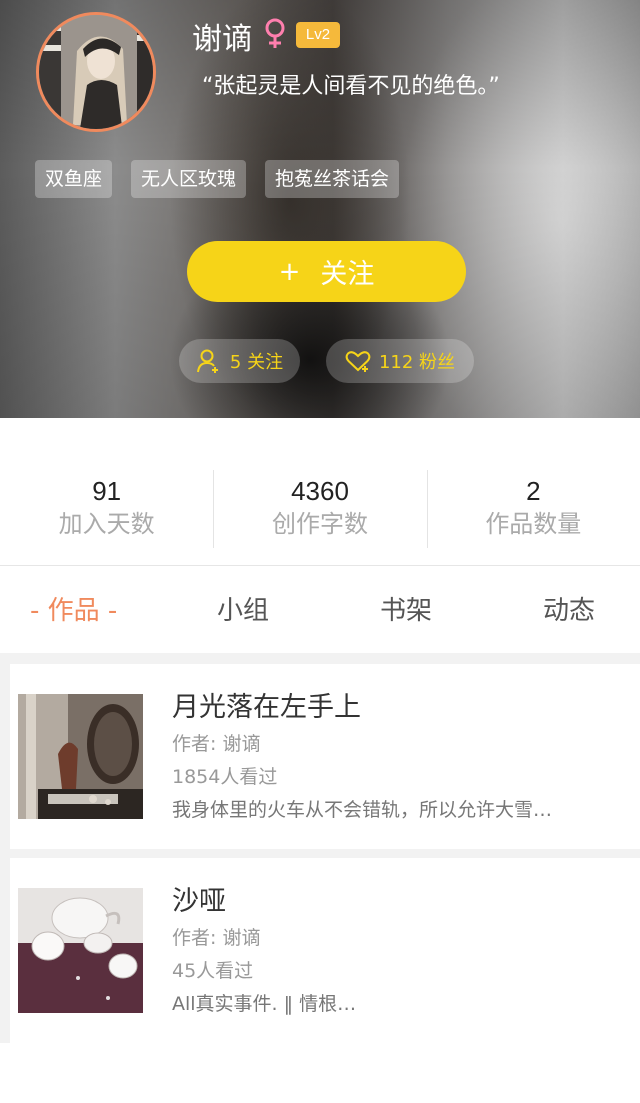  What do you see at coordinates (207, 361) in the screenshot?
I see `user-plus-icon` at bounding box center [207, 361].